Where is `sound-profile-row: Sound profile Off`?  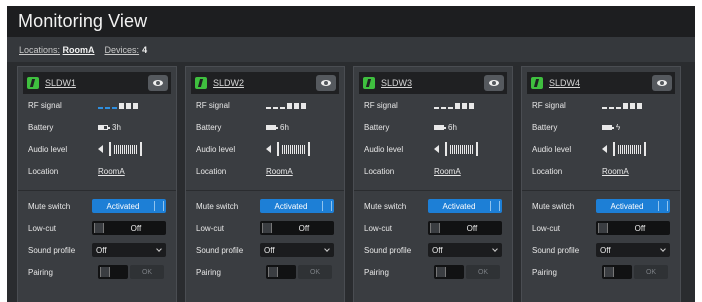
sound-profile-row: Sound profile Off is located at coordinates (601, 250).